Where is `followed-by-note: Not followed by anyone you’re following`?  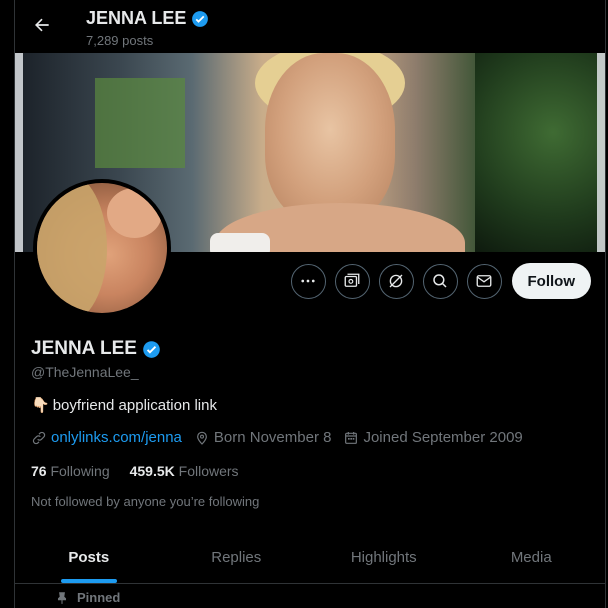
followed-by-note: Not followed by anyone you’re following is located at coordinates (145, 501).